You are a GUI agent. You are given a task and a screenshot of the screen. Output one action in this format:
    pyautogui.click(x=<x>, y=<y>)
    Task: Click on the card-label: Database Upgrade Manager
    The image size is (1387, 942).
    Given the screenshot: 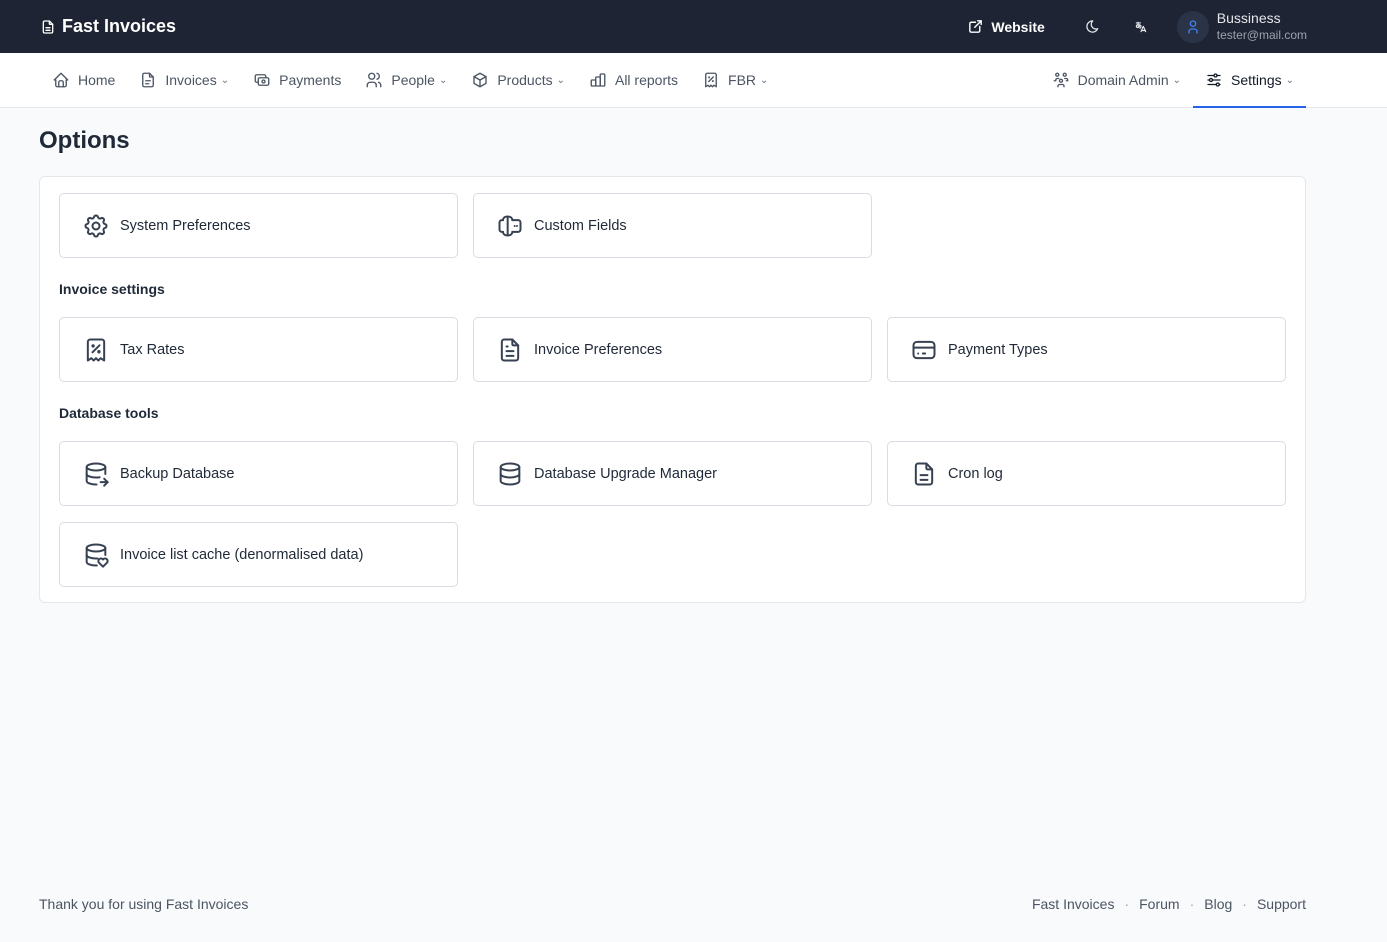 What is the action you would take?
    pyautogui.click(x=625, y=473)
    